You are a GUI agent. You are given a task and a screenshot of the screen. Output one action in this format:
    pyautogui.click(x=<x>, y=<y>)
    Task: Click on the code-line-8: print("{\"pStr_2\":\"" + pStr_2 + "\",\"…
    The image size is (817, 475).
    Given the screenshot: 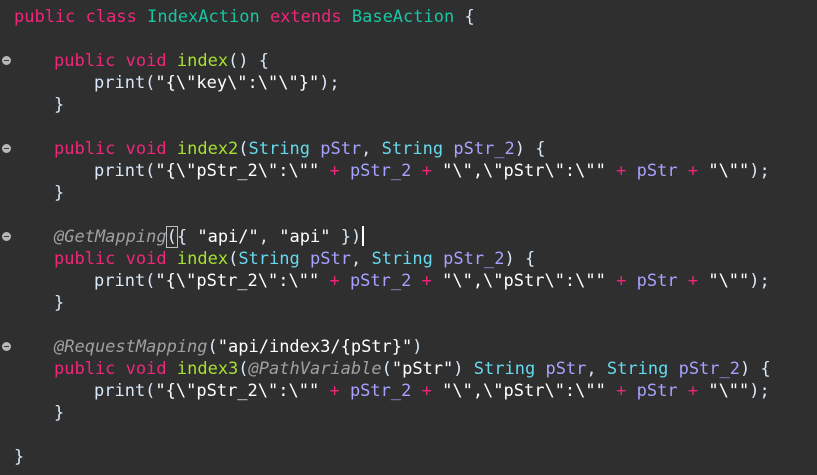 What is the action you would take?
    pyautogui.click(x=408, y=171)
    